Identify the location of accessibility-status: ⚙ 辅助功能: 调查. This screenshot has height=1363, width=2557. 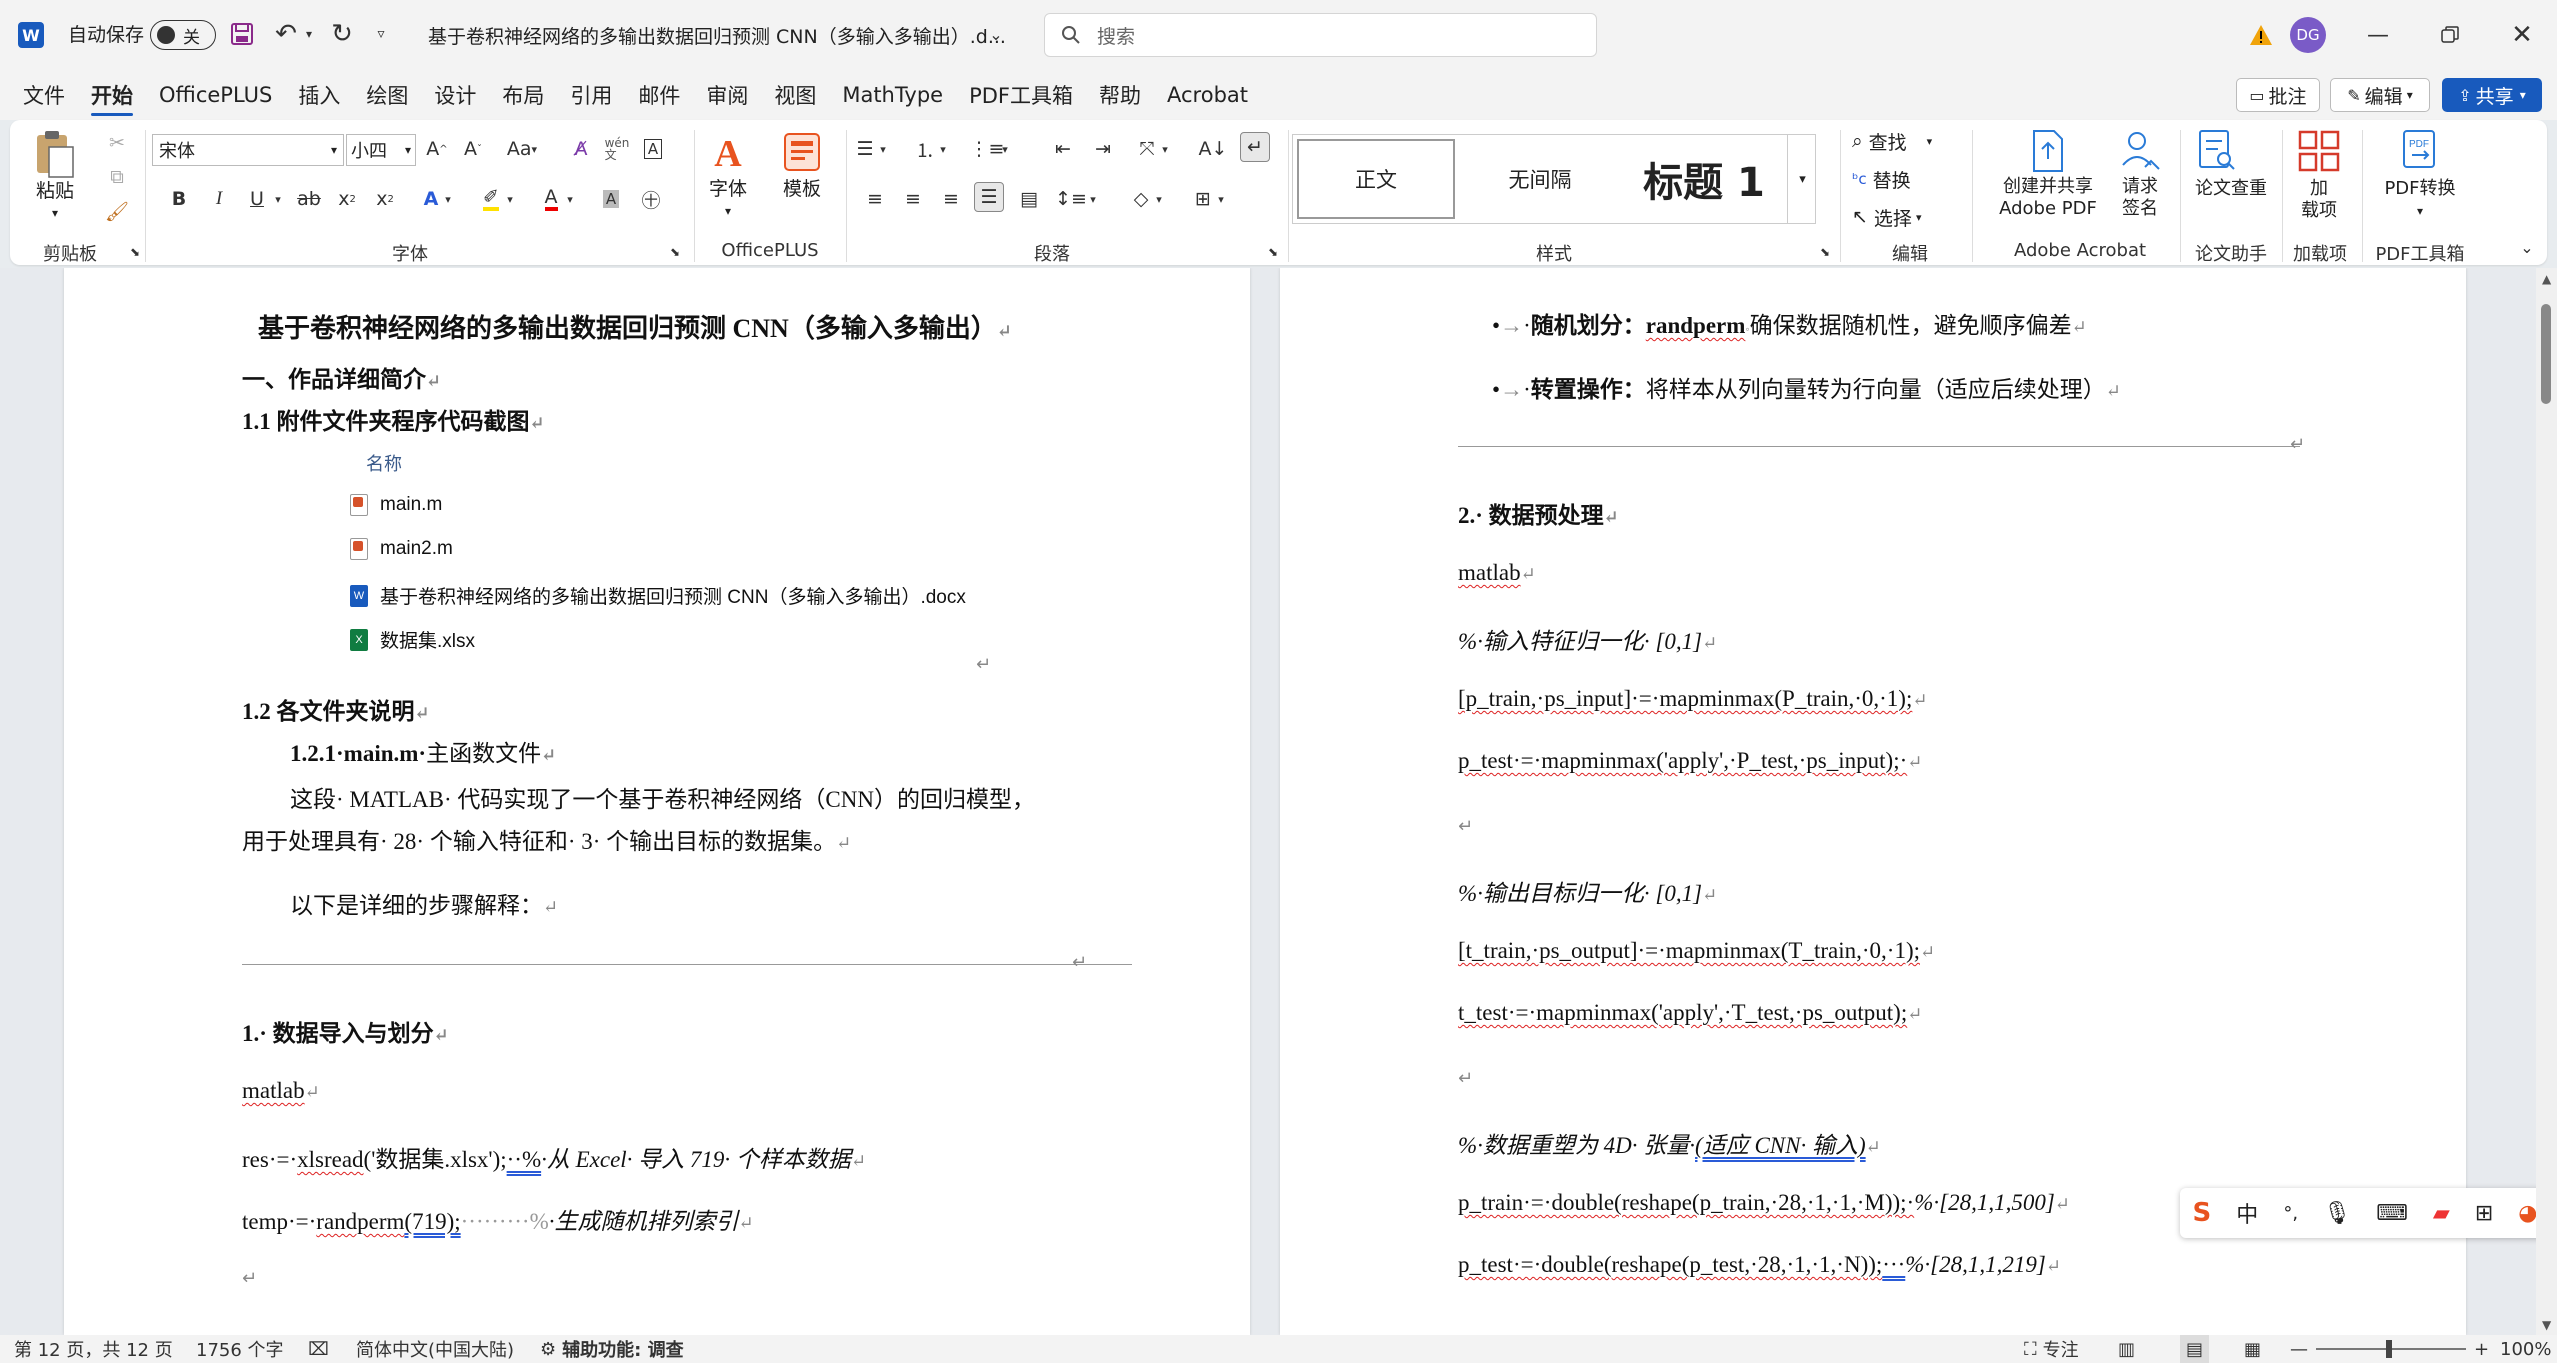
(612, 1349).